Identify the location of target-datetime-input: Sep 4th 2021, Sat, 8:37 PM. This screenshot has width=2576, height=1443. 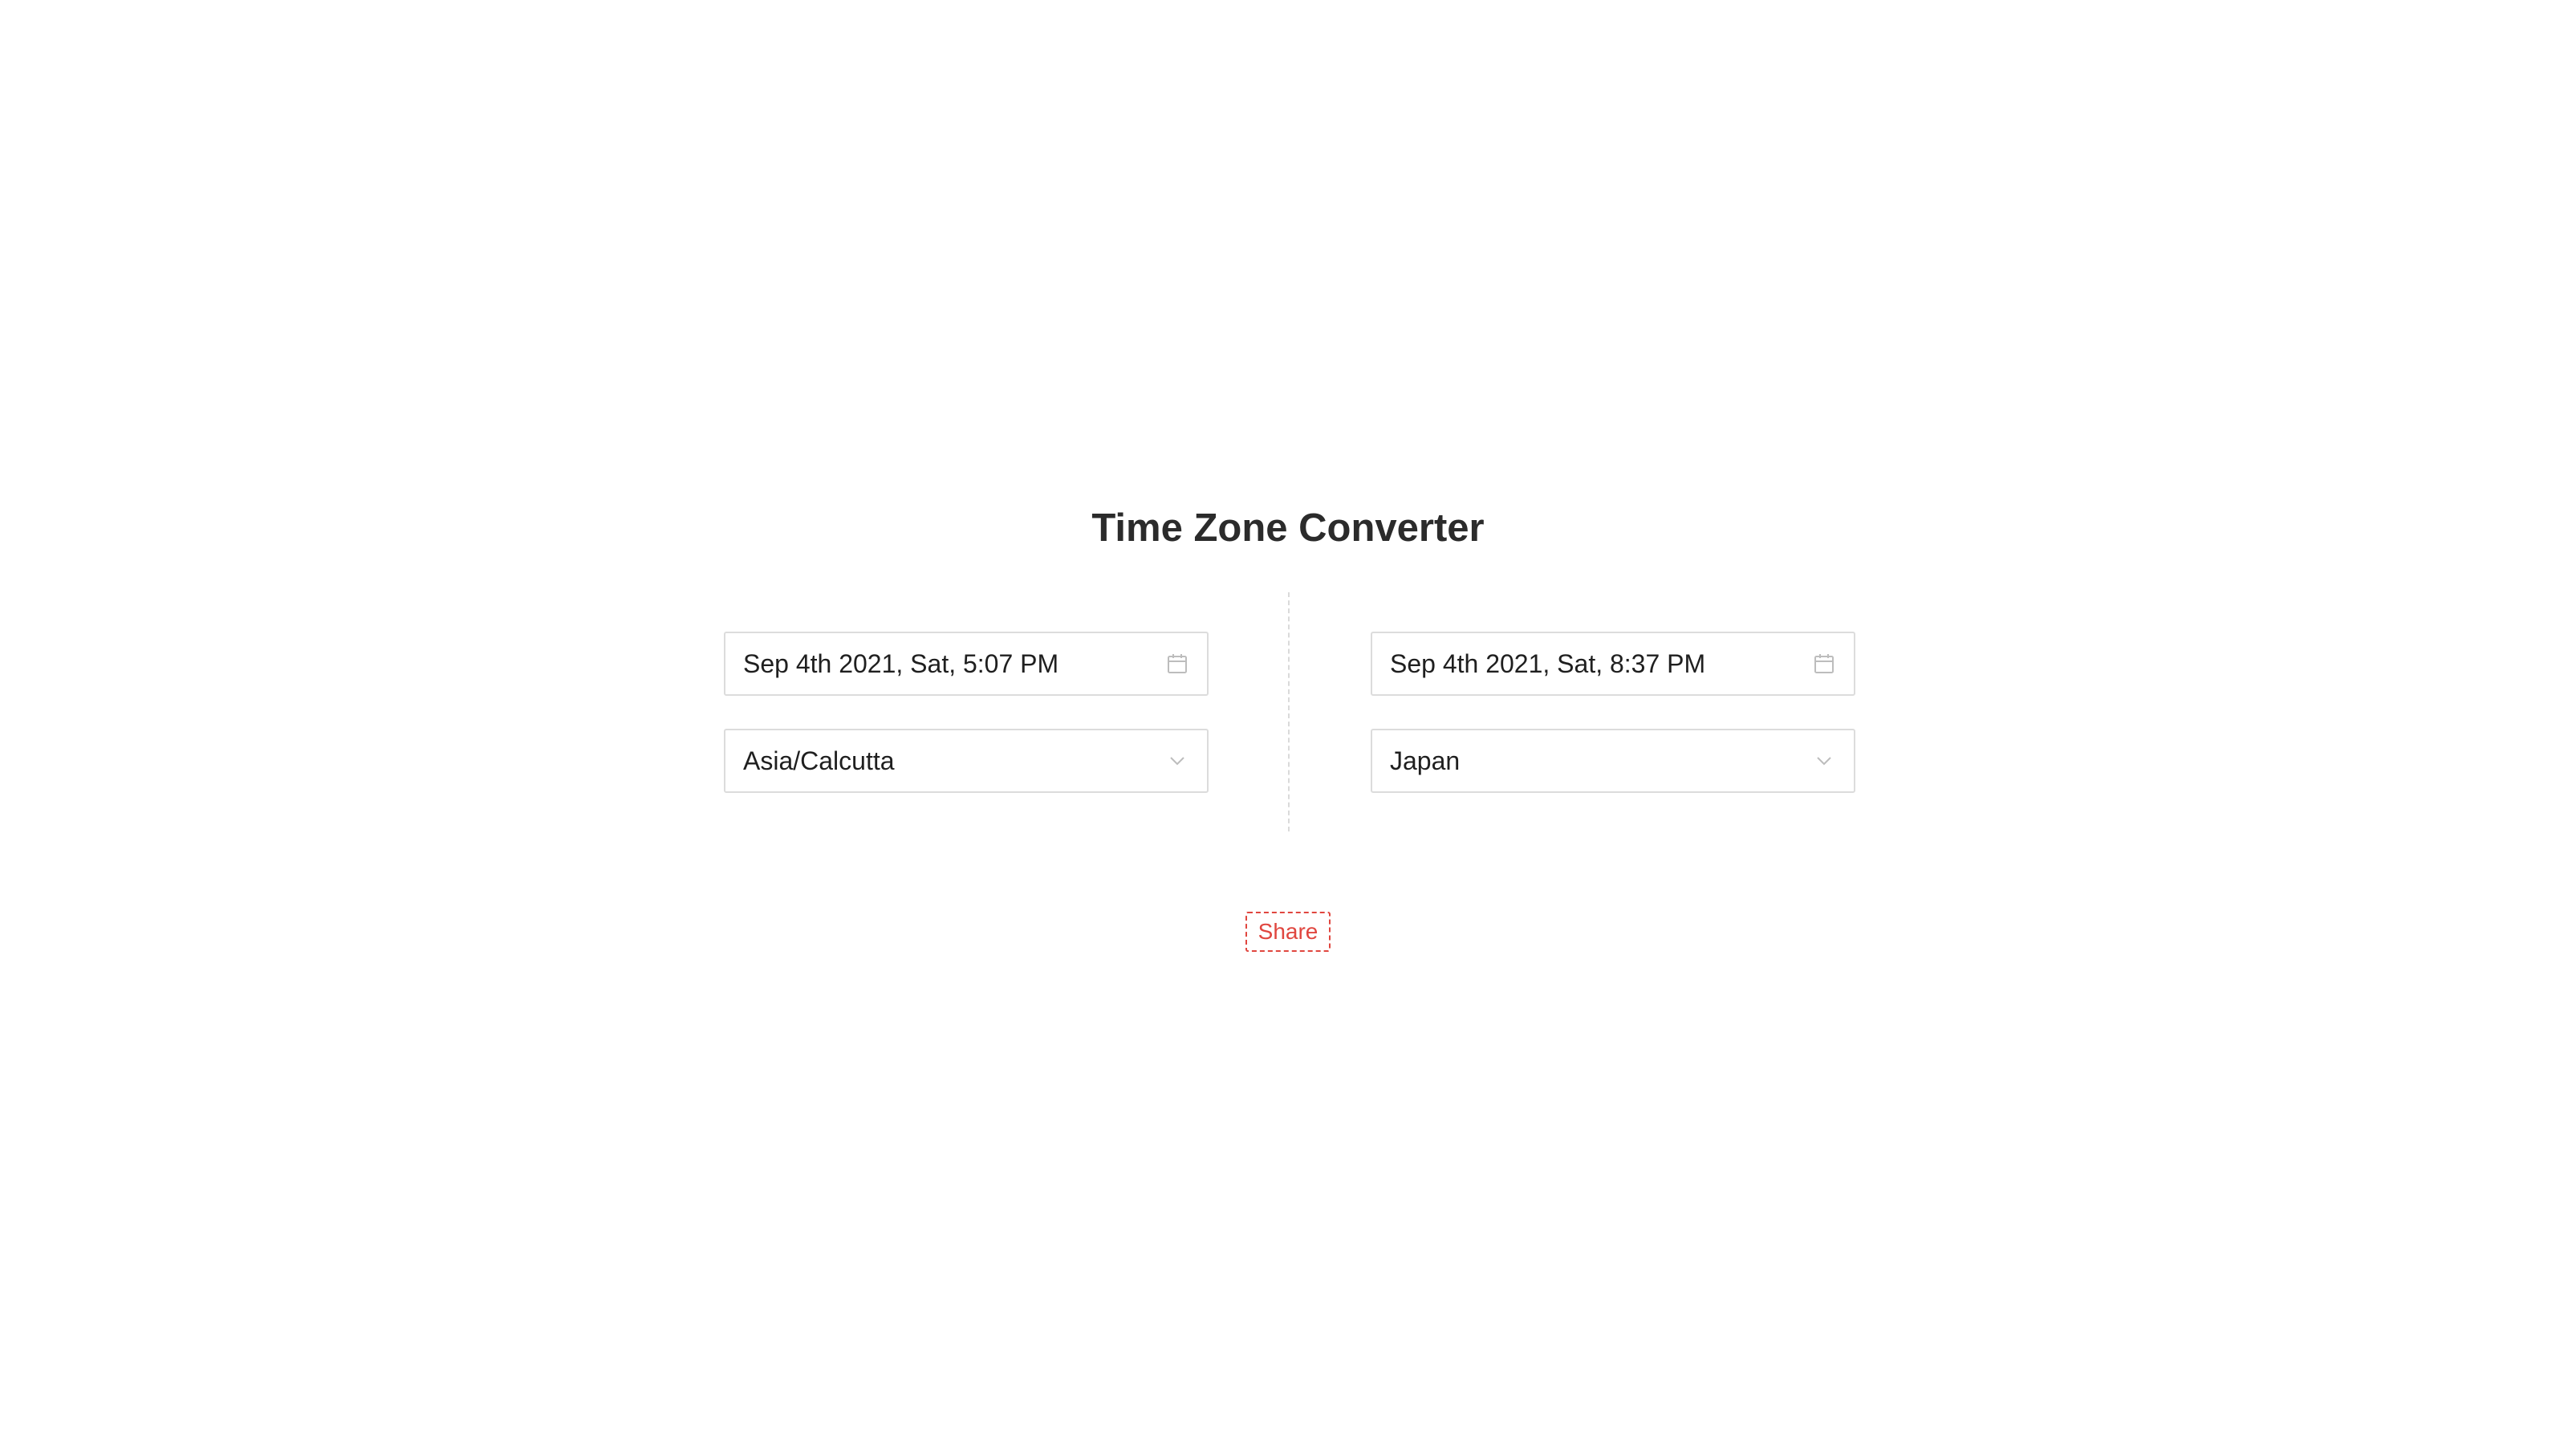
(1613, 664).